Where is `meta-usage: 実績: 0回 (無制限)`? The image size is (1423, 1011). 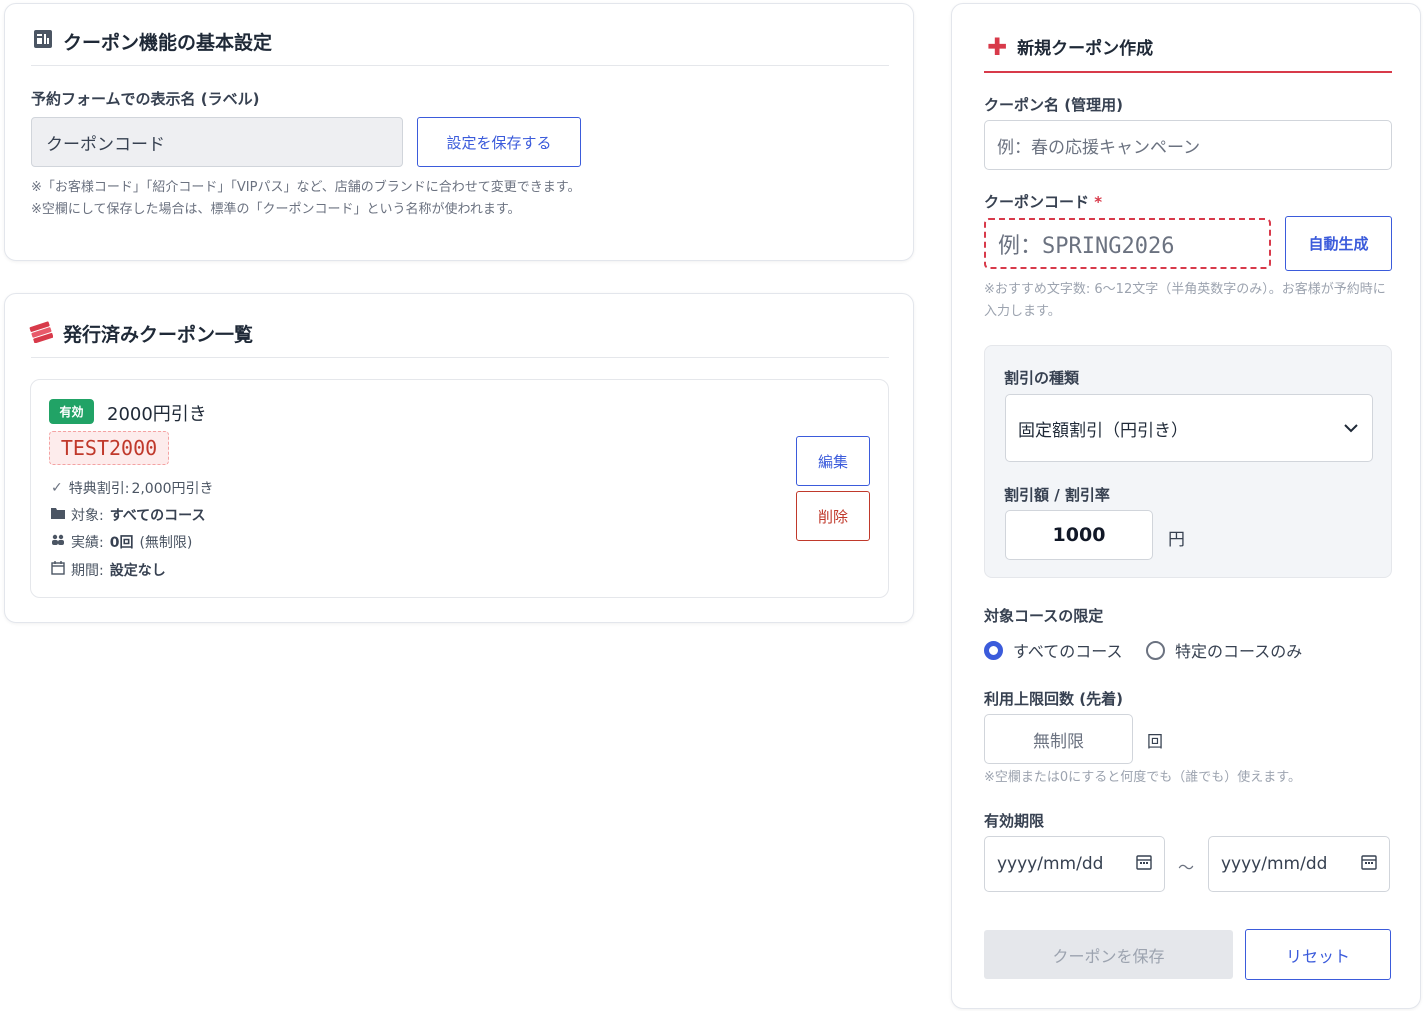 meta-usage: 実績: 0回 (無制限) is located at coordinates (121, 542).